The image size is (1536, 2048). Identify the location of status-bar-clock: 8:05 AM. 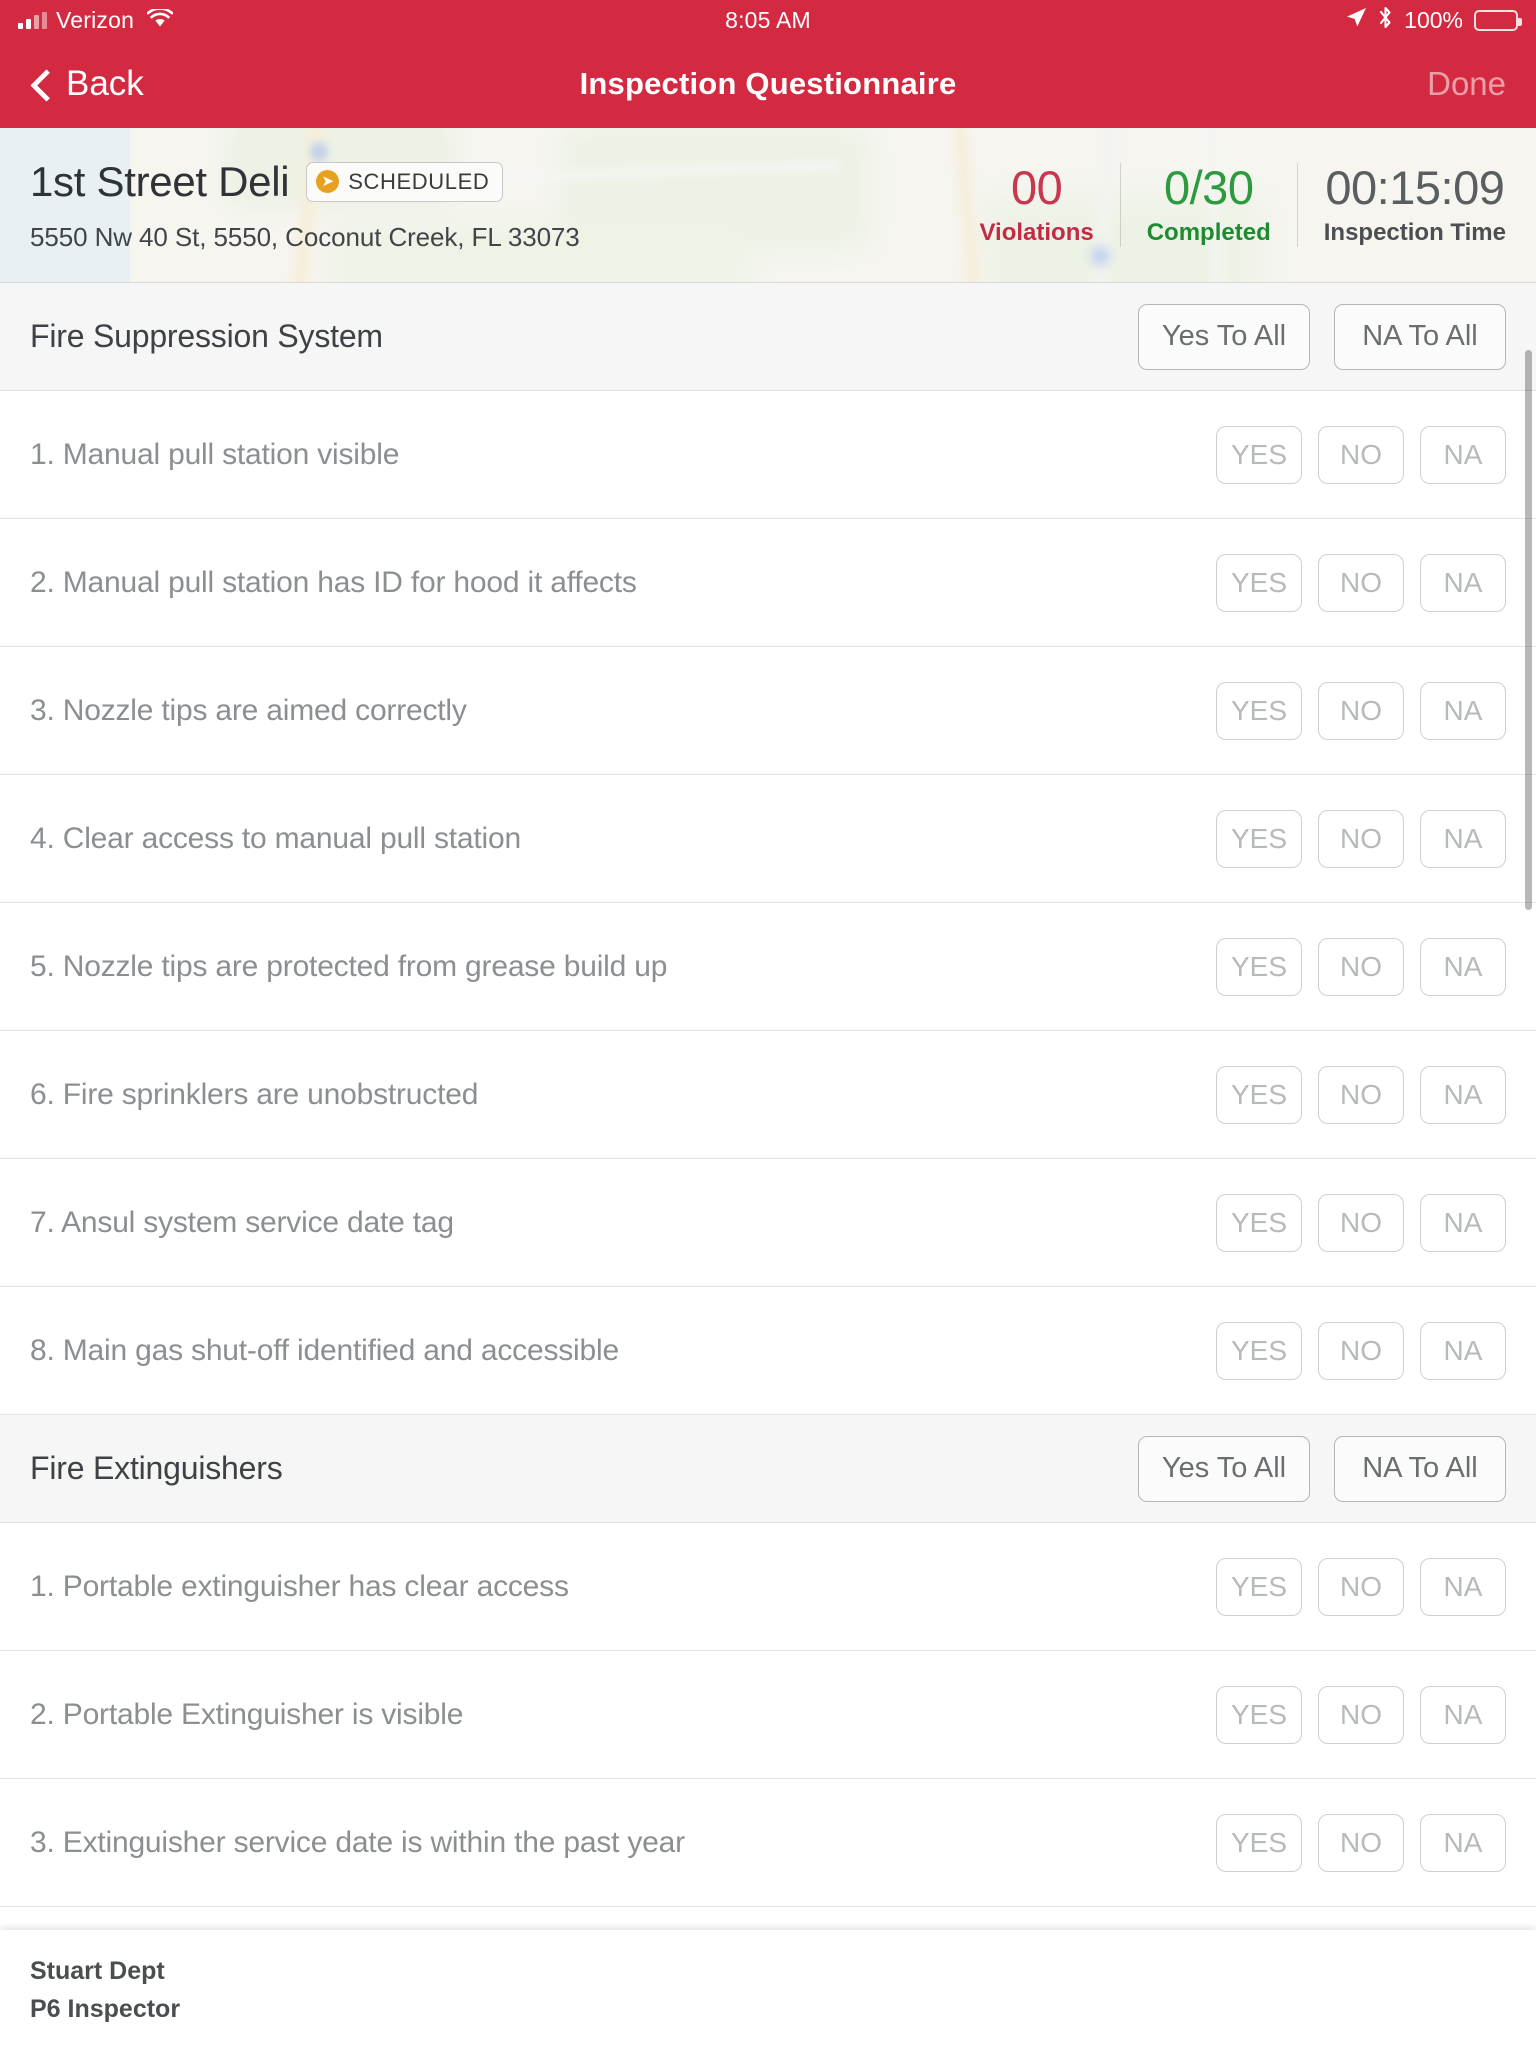
(768, 19).